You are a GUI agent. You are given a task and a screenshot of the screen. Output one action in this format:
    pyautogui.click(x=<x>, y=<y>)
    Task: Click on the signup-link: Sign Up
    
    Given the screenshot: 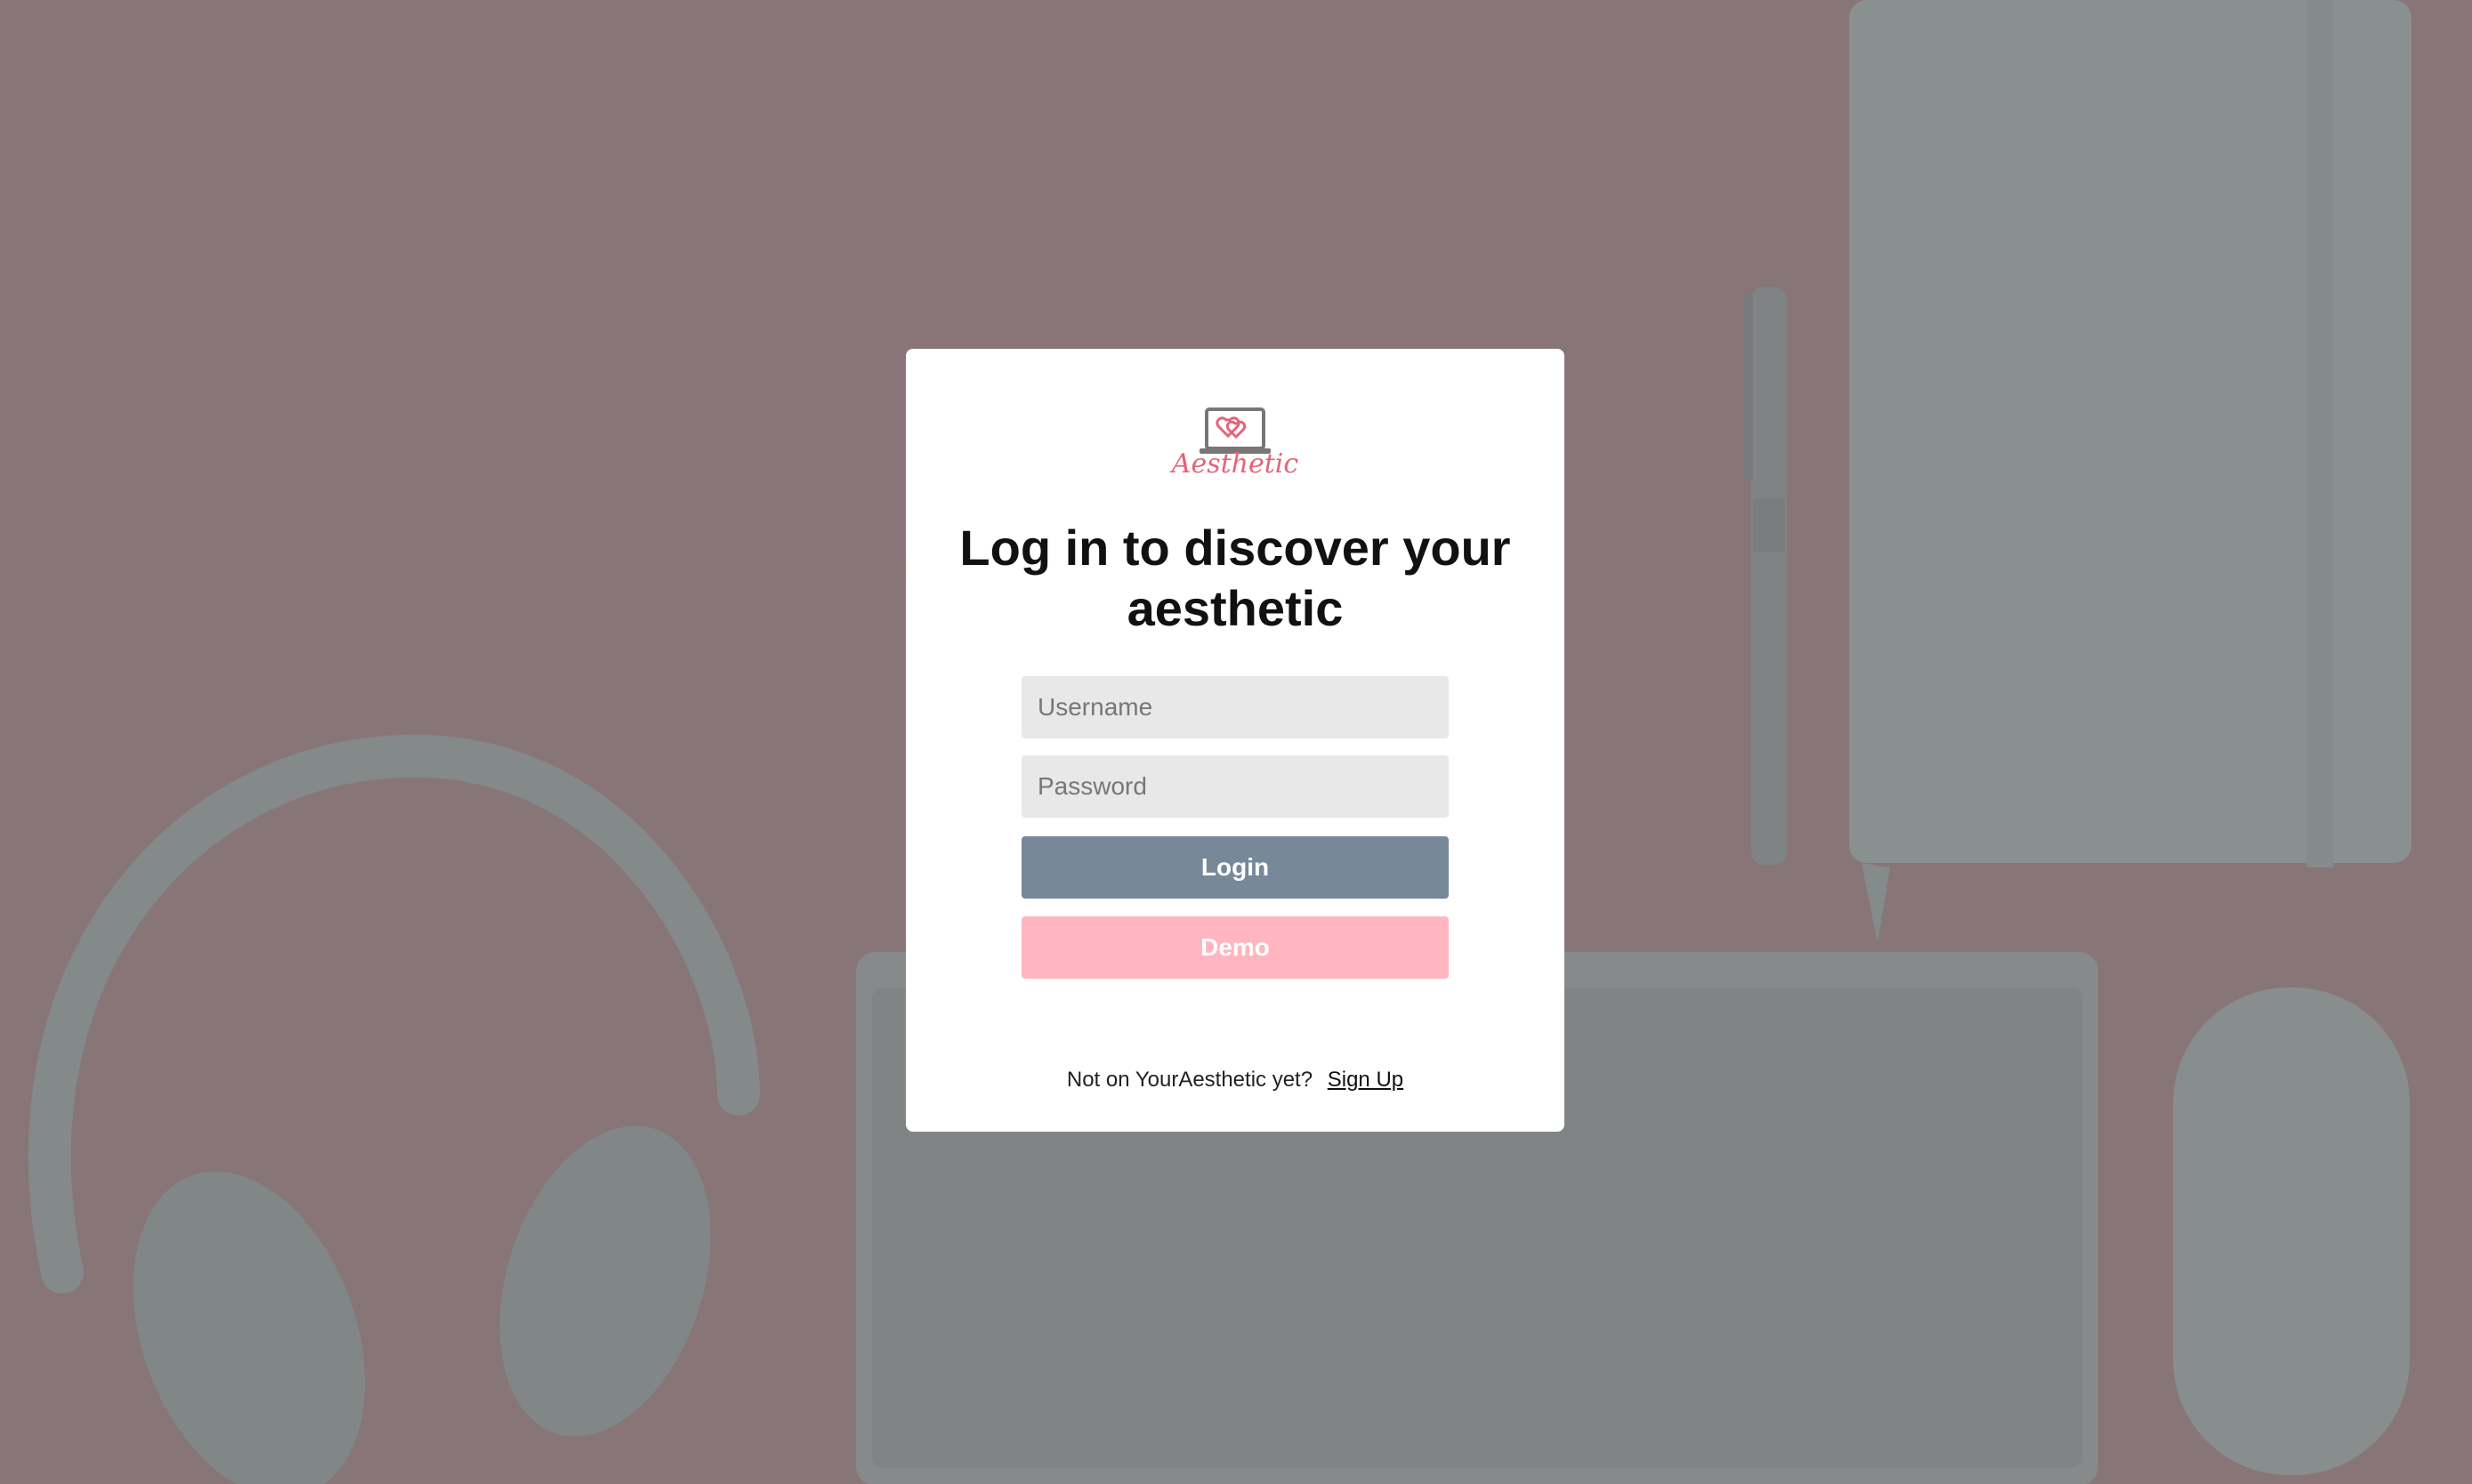 What is the action you would take?
    pyautogui.click(x=1366, y=1080)
    